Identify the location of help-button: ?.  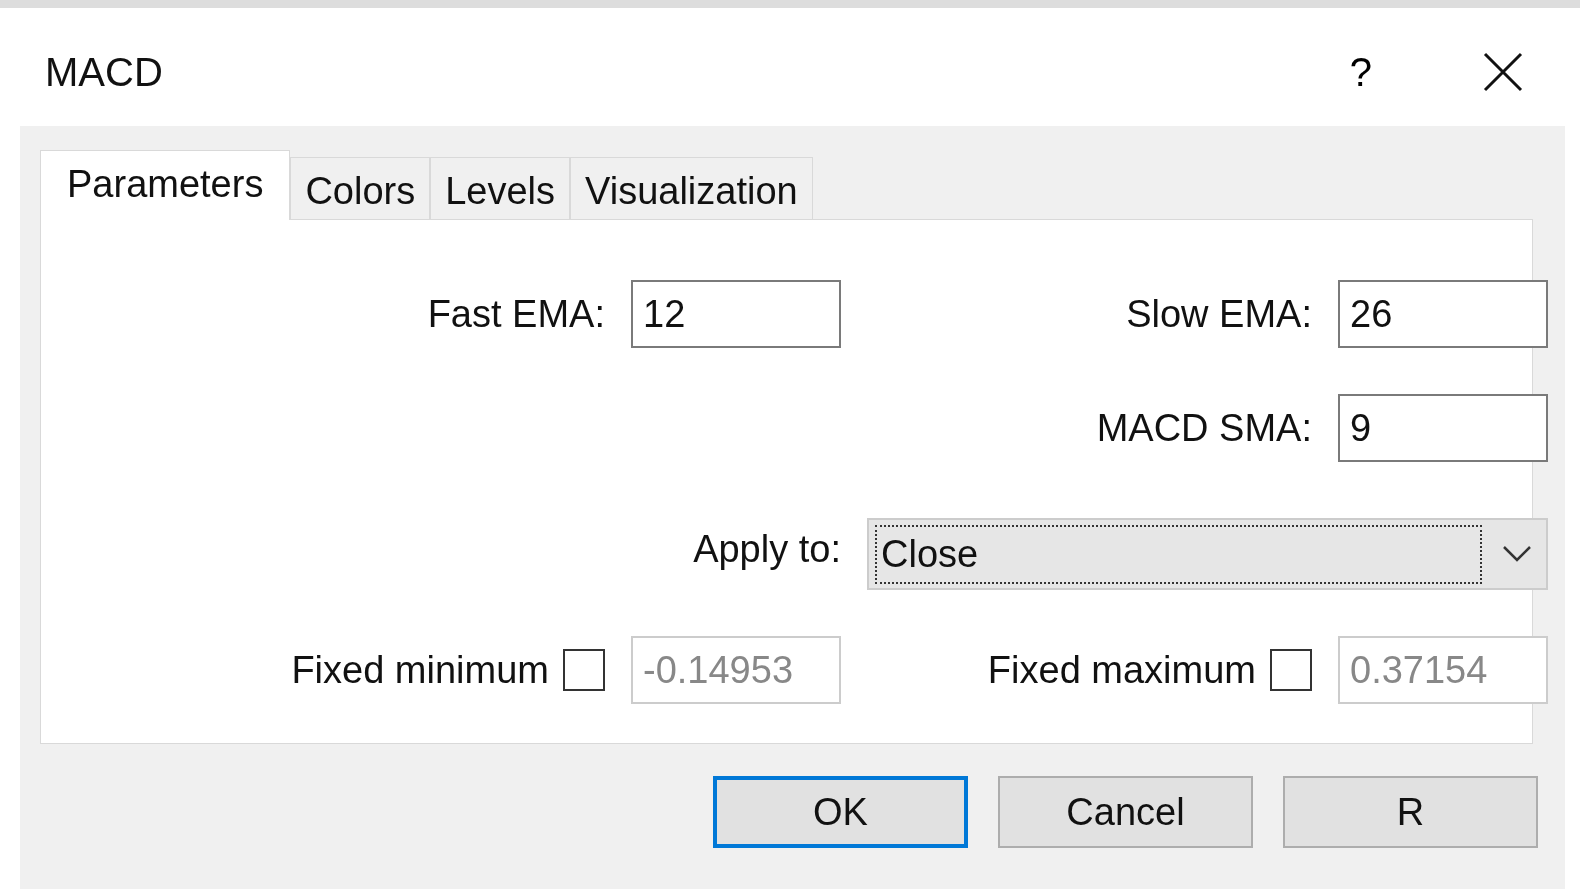
(1360, 72).